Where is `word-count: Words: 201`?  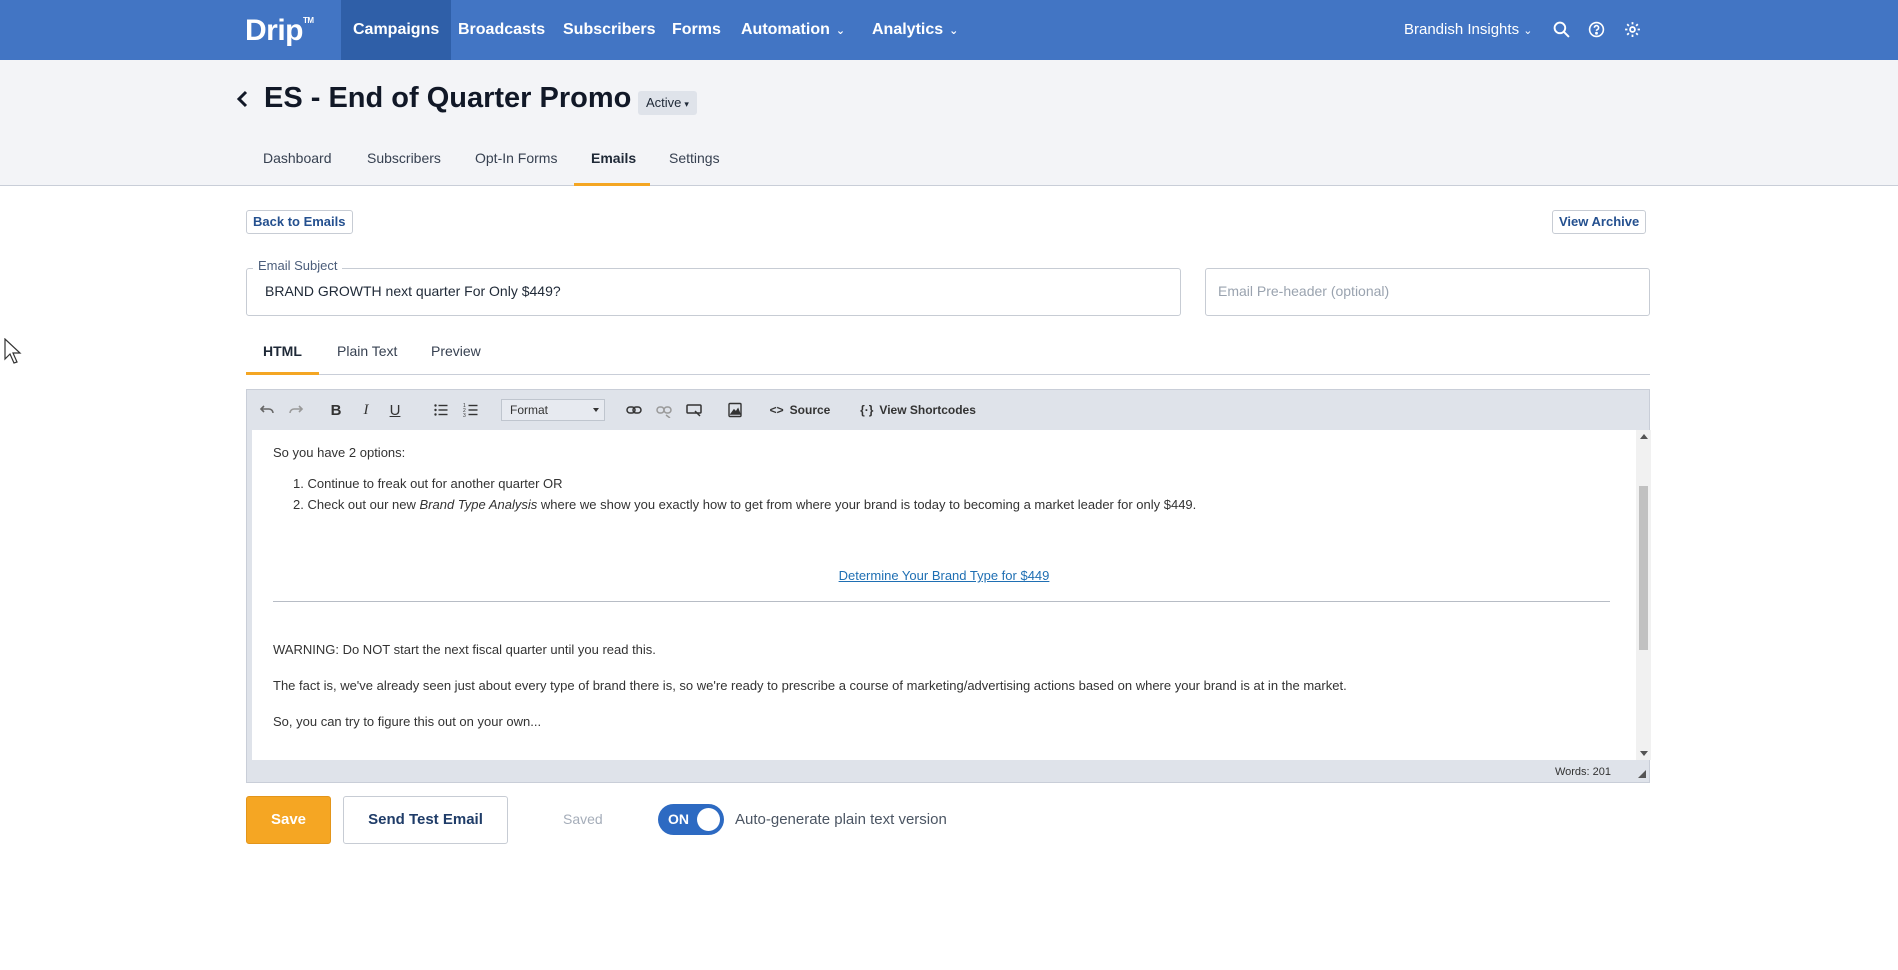
word-count: Words: 201 is located at coordinates (1582, 772).